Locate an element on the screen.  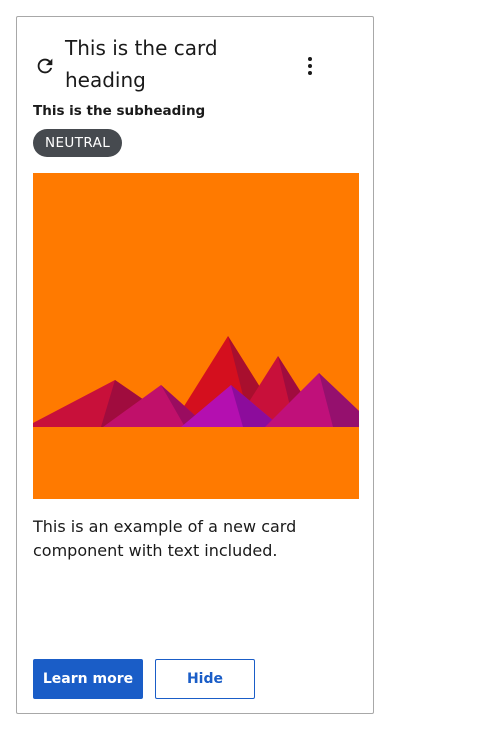
card-subheading: This is the subheading is located at coordinates (119, 111).